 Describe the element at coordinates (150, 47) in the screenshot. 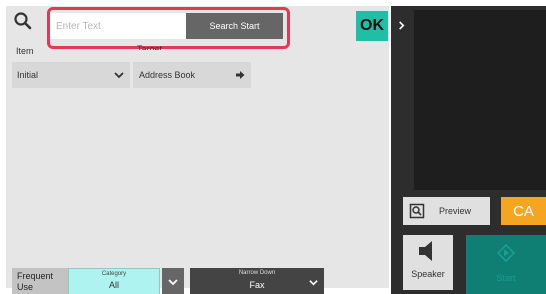

I see `target-label: Target` at that location.